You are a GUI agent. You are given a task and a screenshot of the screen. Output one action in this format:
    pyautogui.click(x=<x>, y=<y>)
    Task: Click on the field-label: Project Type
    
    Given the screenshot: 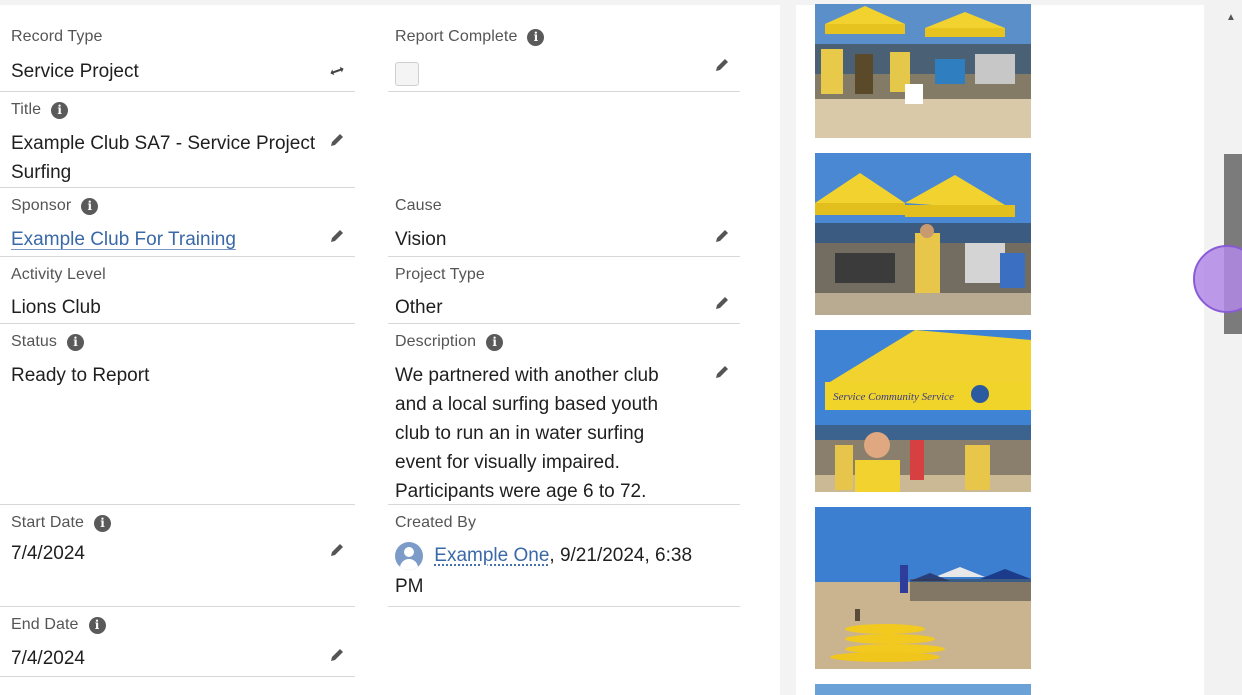 What is the action you would take?
    pyautogui.click(x=440, y=275)
    